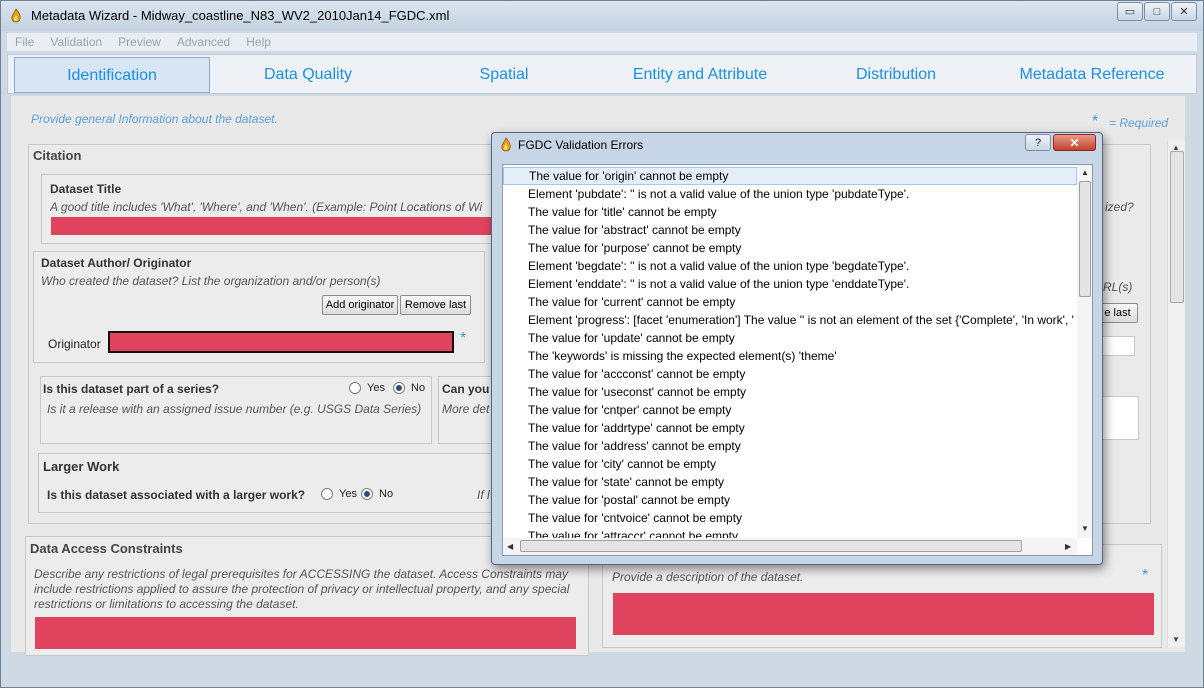 This screenshot has height=688, width=1204. What do you see at coordinates (367, 494) in the screenshot?
I see `larger-work-no-radio` at bounding box center [367, 494].